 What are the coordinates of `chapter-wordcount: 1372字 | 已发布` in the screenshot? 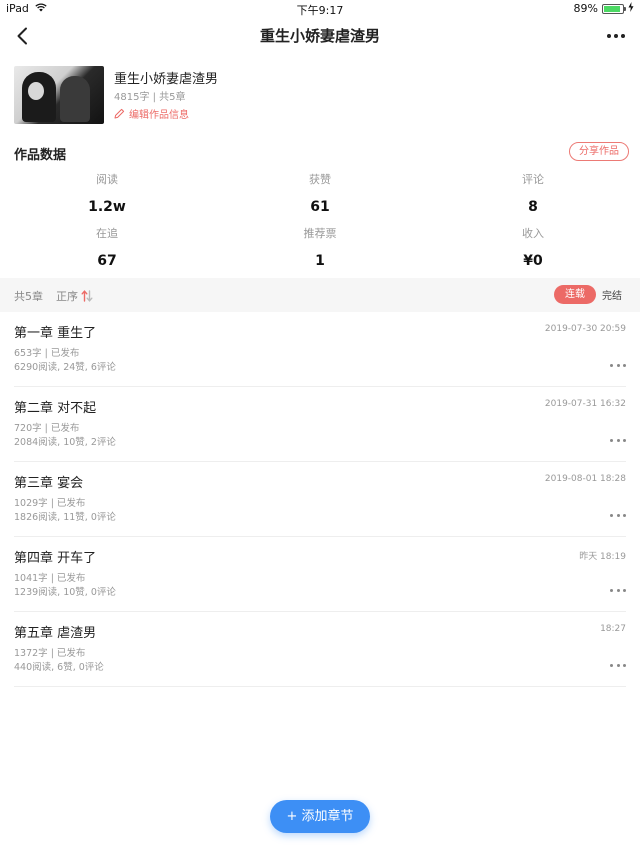 It's located at (50, 653).